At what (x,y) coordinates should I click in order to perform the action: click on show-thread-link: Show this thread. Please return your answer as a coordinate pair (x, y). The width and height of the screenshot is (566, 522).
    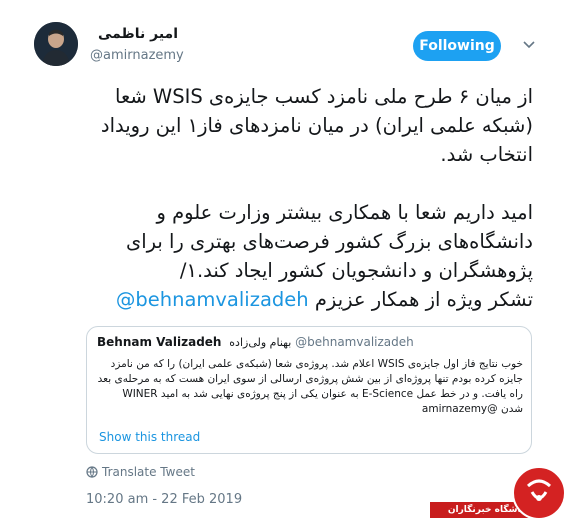
    Looking at the image, I should click on (149, 437).